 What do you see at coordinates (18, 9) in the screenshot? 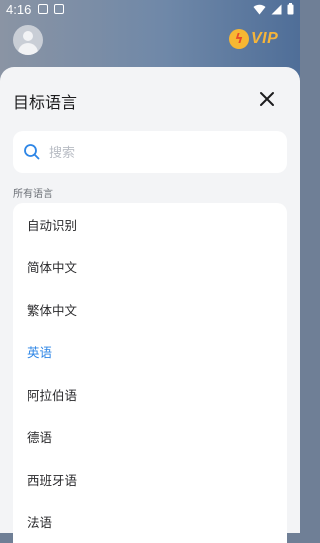
I see `status-time: 4:16` at bounding box center [18, 9].